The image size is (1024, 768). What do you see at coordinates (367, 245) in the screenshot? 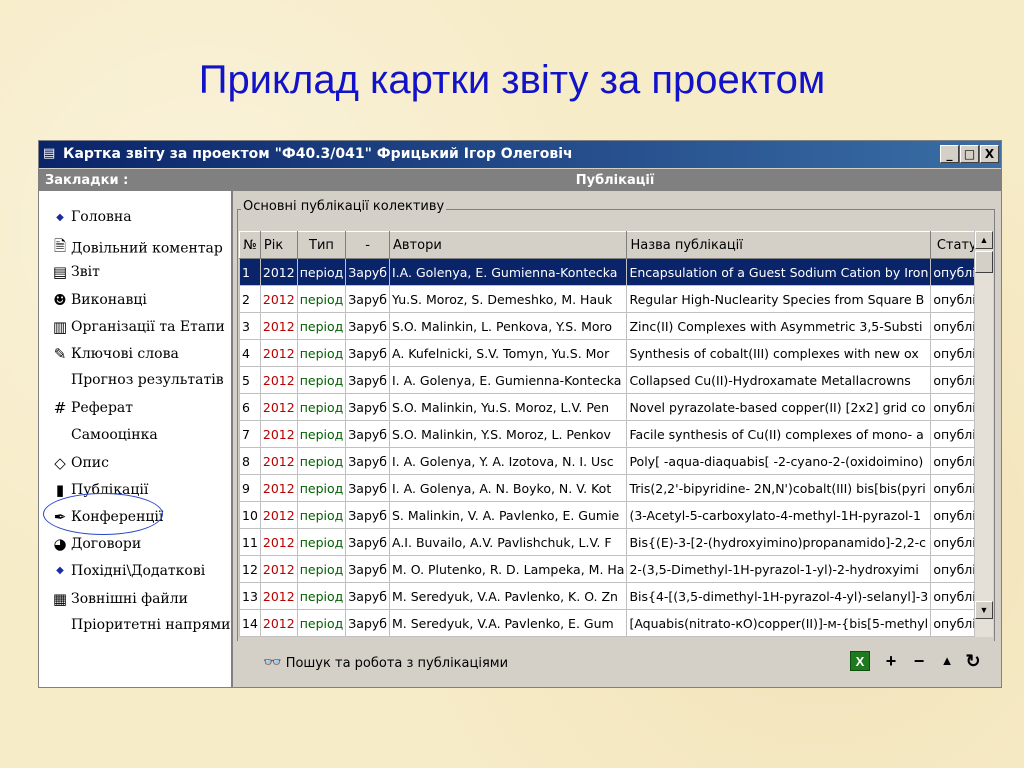
I see `column-header: -` at bounding box center [367, 245].